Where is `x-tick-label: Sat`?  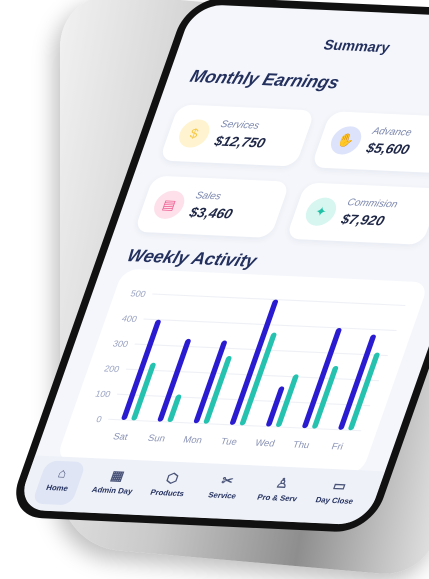
x-tick-label: Sat is located at coordinates (120, 437).